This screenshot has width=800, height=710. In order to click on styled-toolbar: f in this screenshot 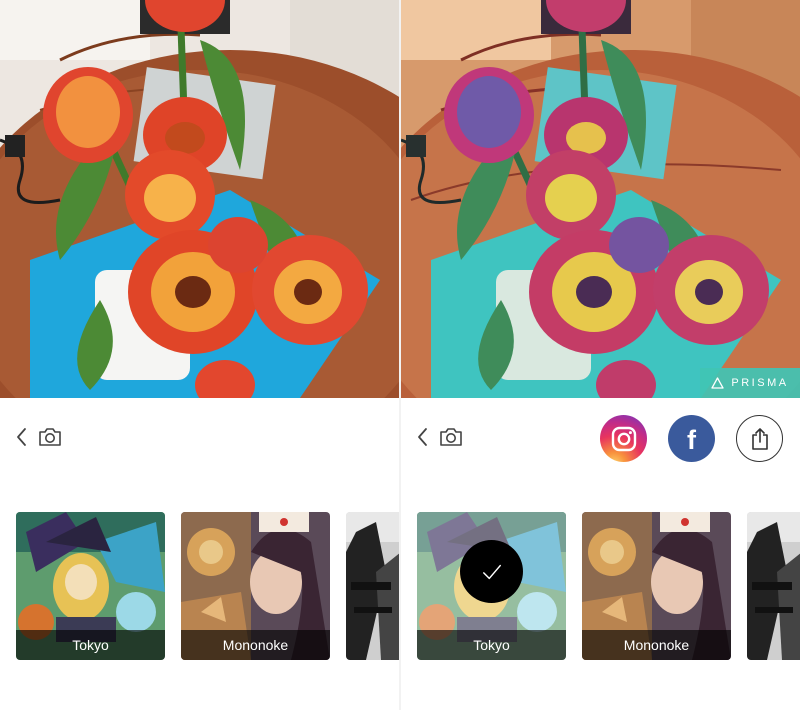, I will do `click(600, 439)`.